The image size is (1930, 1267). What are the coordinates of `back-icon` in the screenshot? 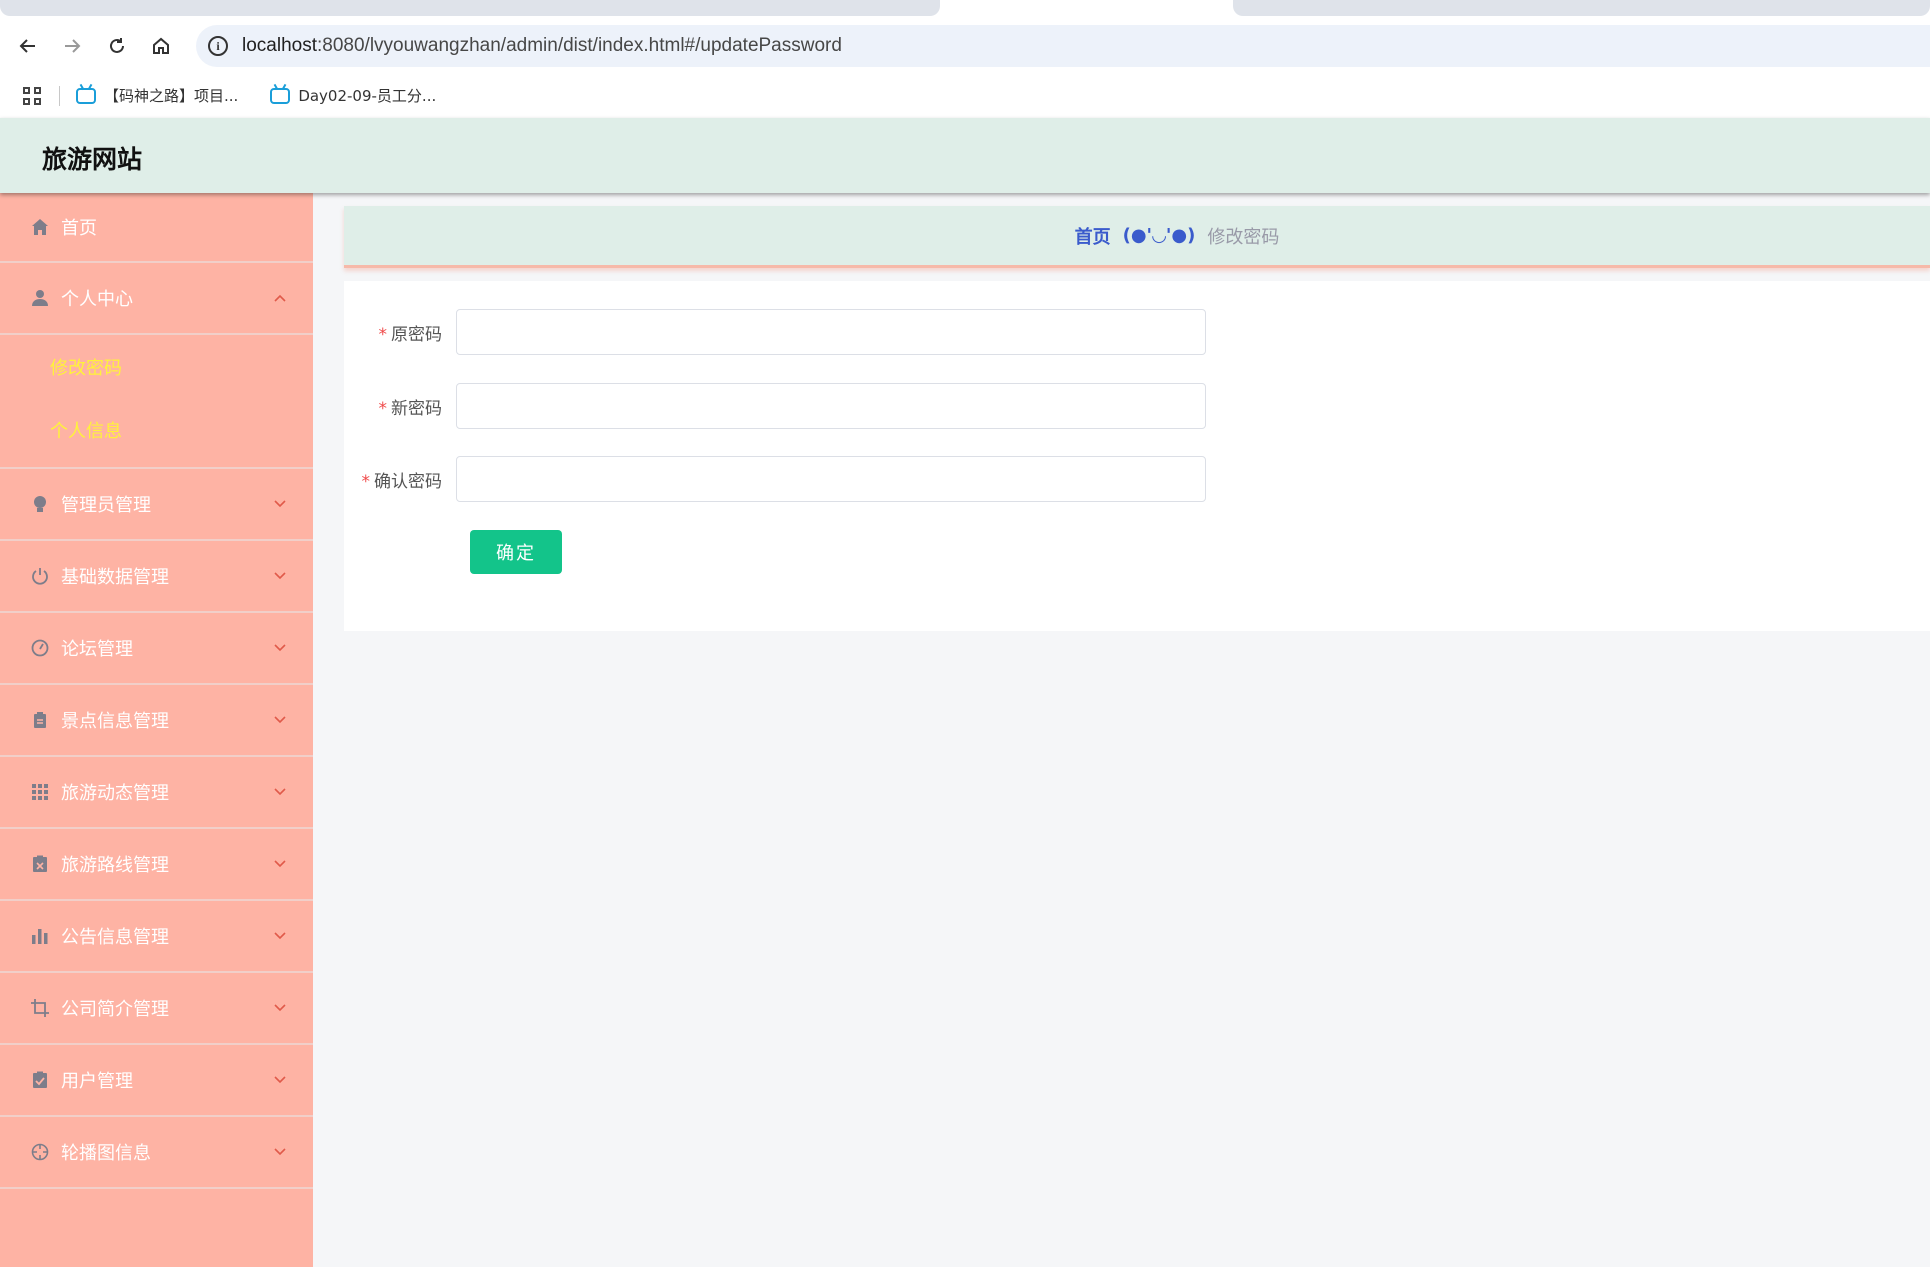 It's located at (28, 46).